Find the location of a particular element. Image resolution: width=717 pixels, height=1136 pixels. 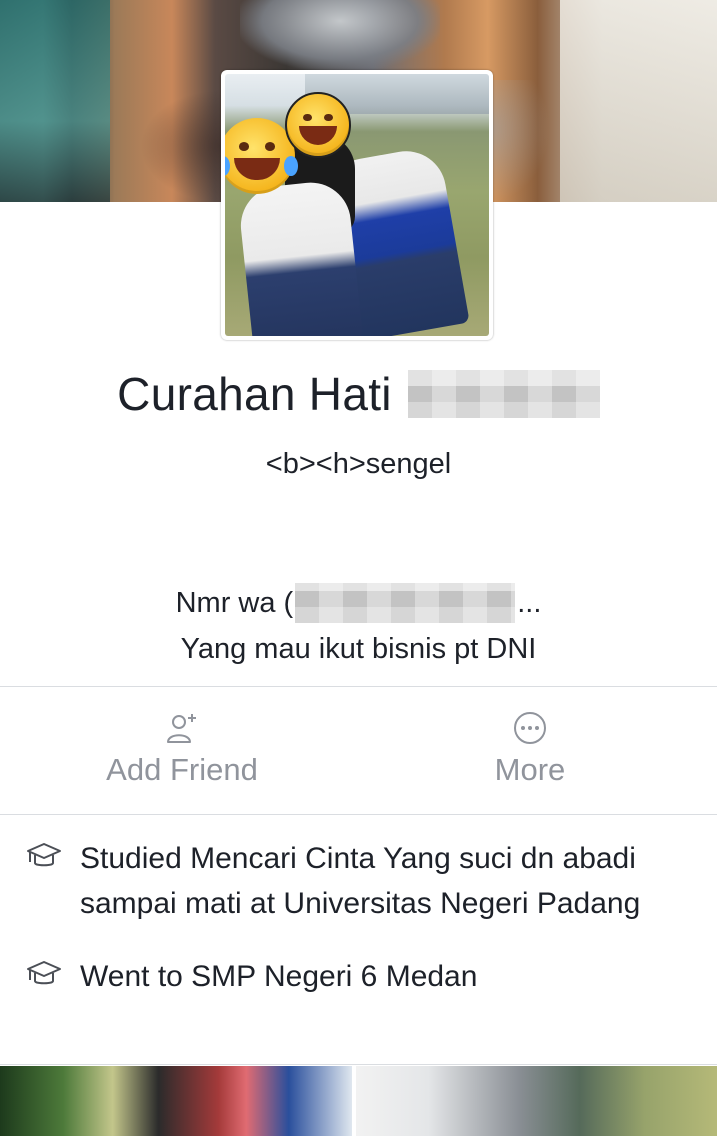

profile-picture-image is located at coordinates (357, 205).